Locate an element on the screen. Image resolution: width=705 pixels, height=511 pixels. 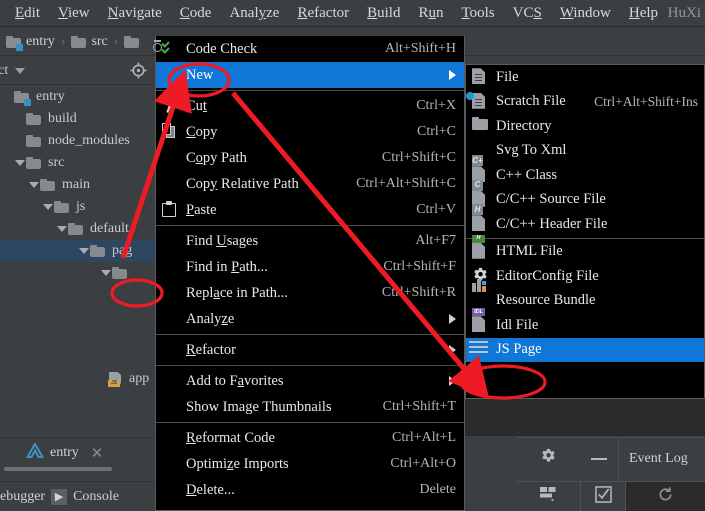
layout-button is located at coordinates (548, 496).